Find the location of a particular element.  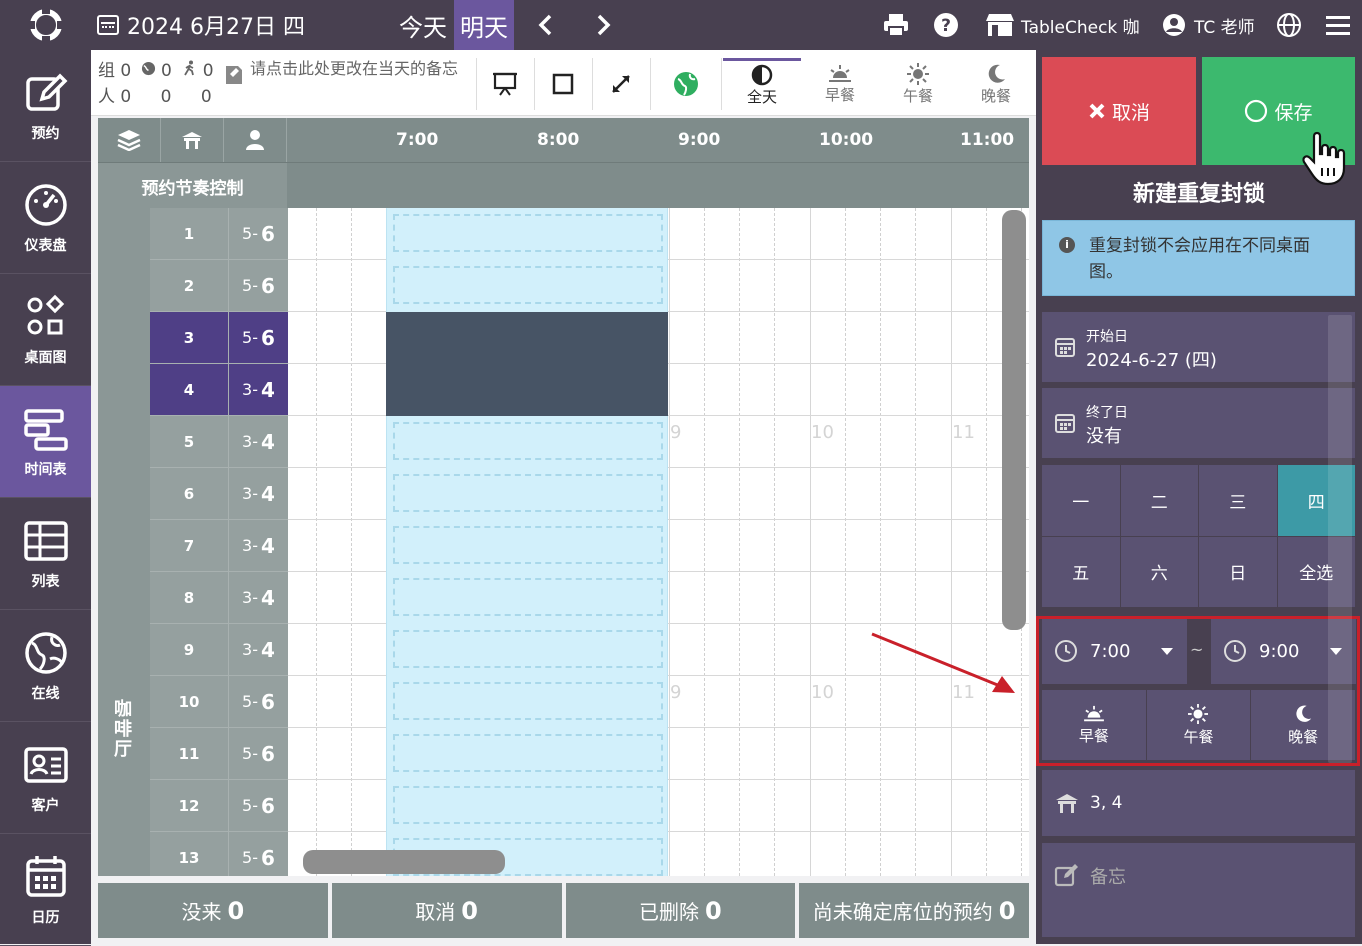

prev-day-button is located at coordinates (545, 25).